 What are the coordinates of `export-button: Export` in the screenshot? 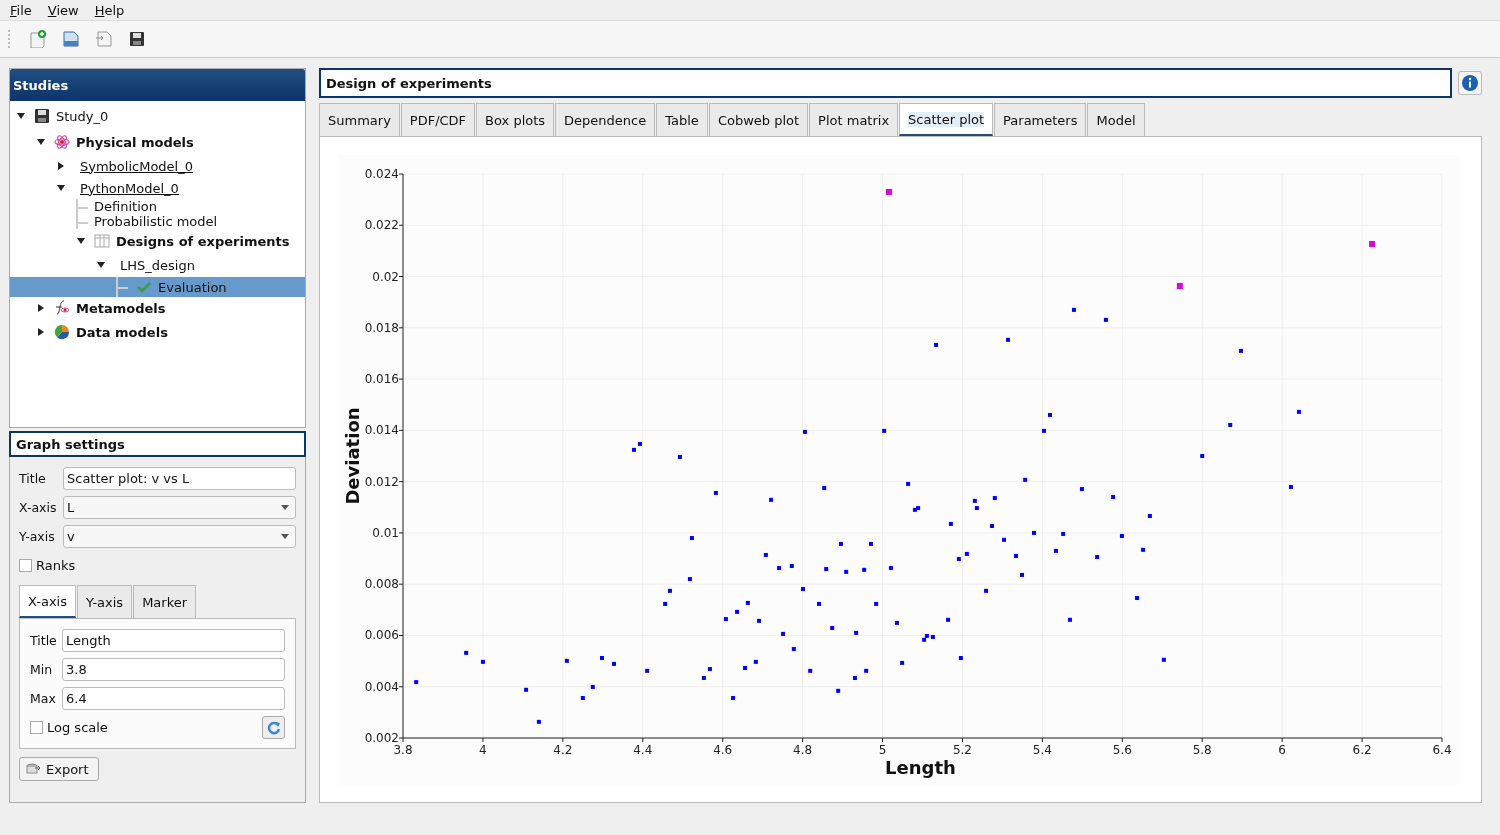 It's located at (59, 769).